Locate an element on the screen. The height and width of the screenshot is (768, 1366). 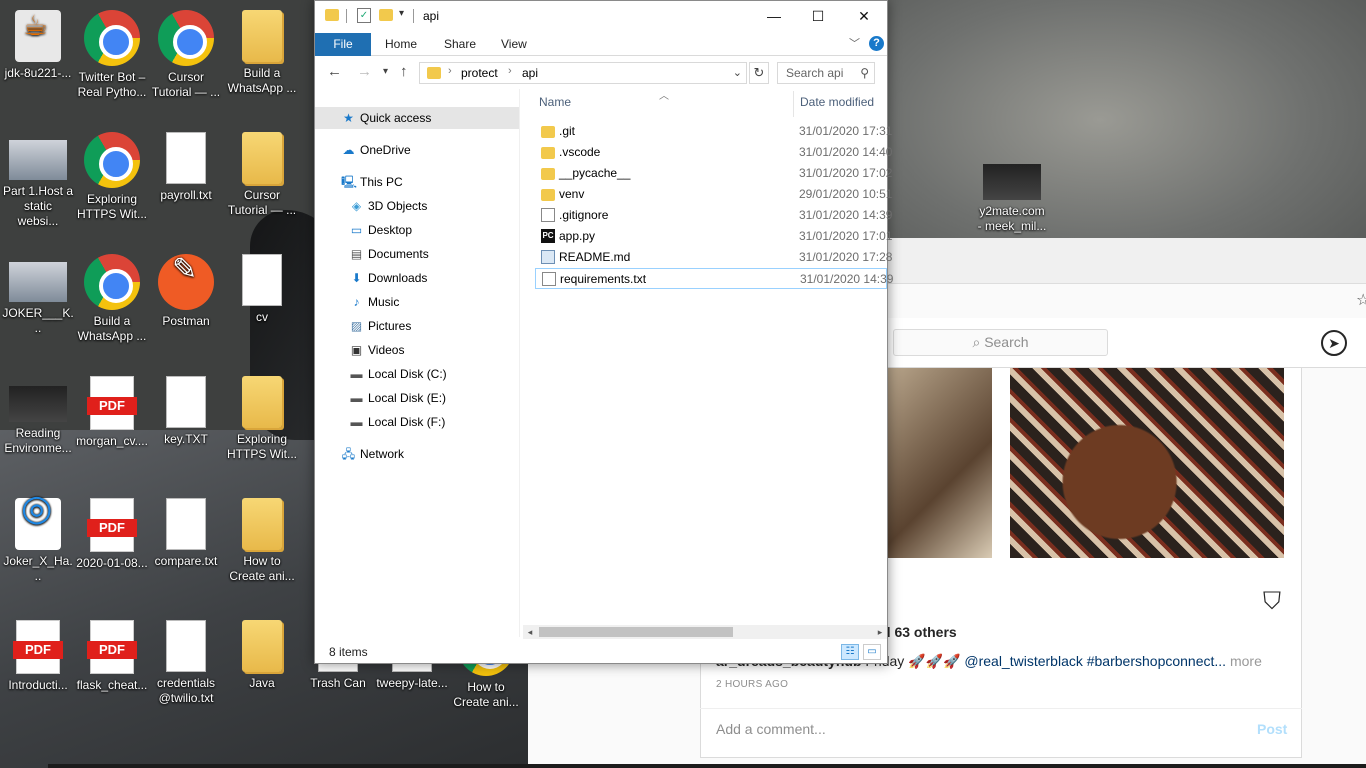
sidebar-item-network: 🖧 Network is located at coordinates (417, 454).